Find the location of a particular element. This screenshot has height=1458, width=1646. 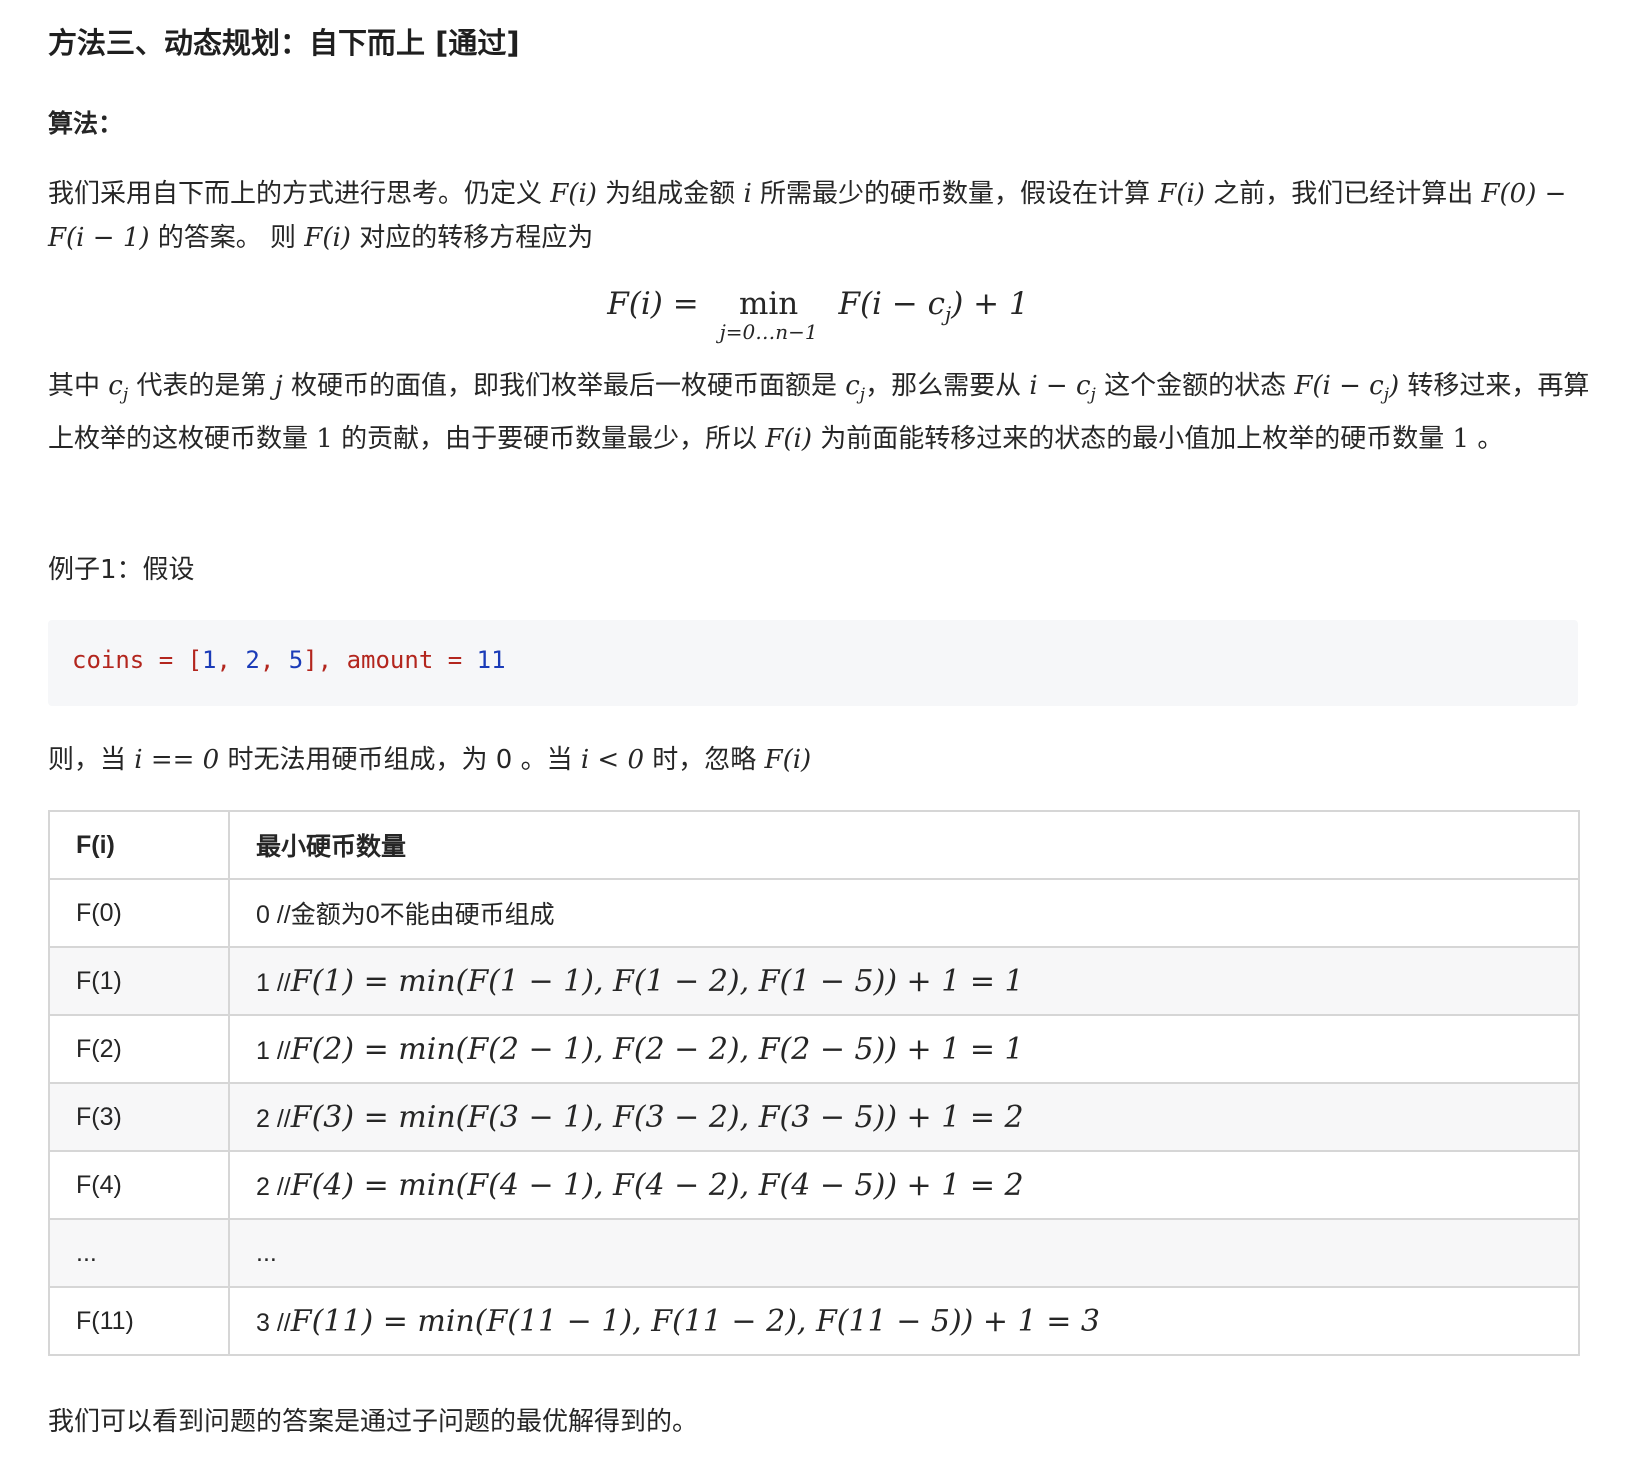

formula-lhs: F(i) = is located at coordinates (653, 304).